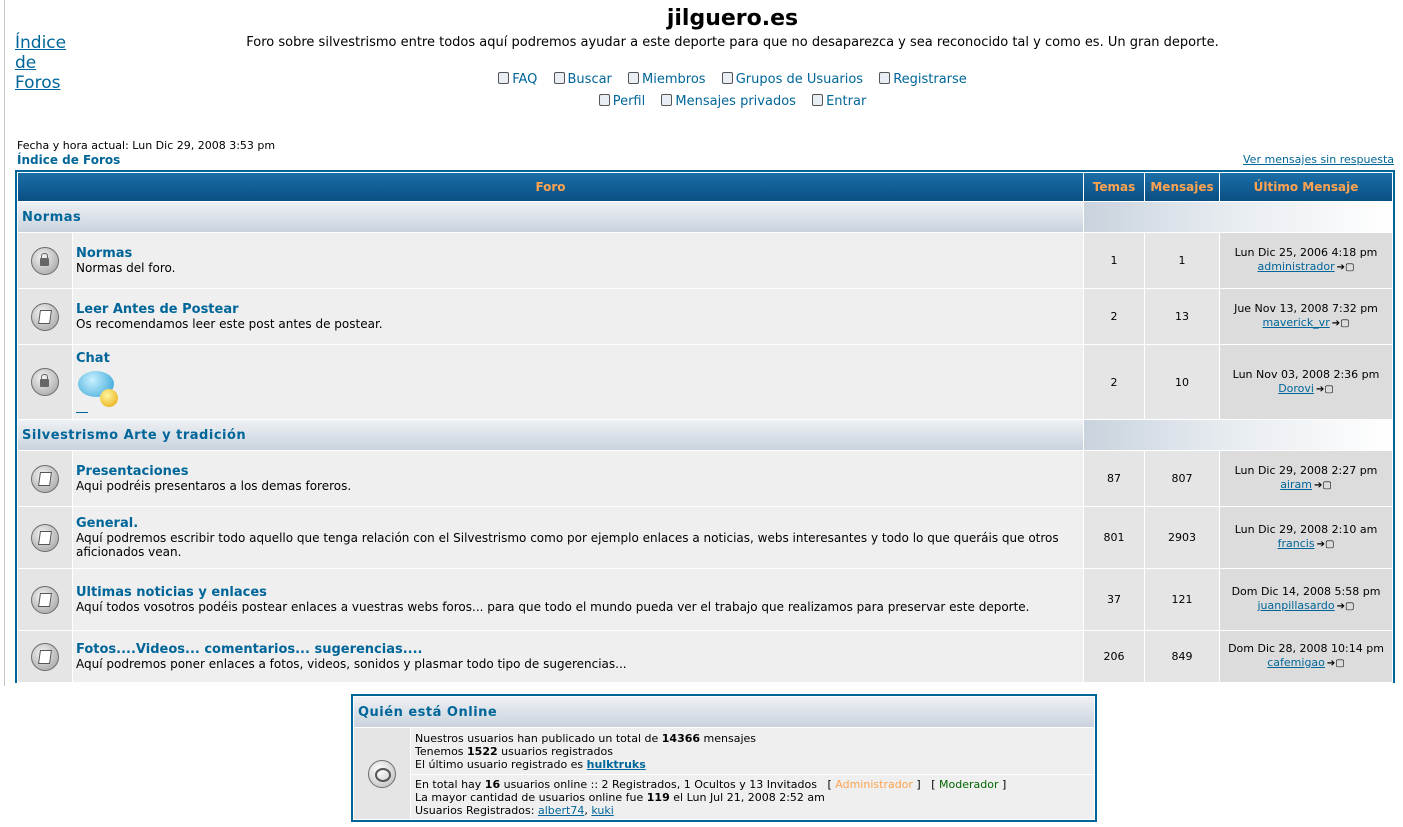 Image resolution: width=1403 pixels, height=827 pixels. I want to click on online-user-link: albert74, so click(561, 810).